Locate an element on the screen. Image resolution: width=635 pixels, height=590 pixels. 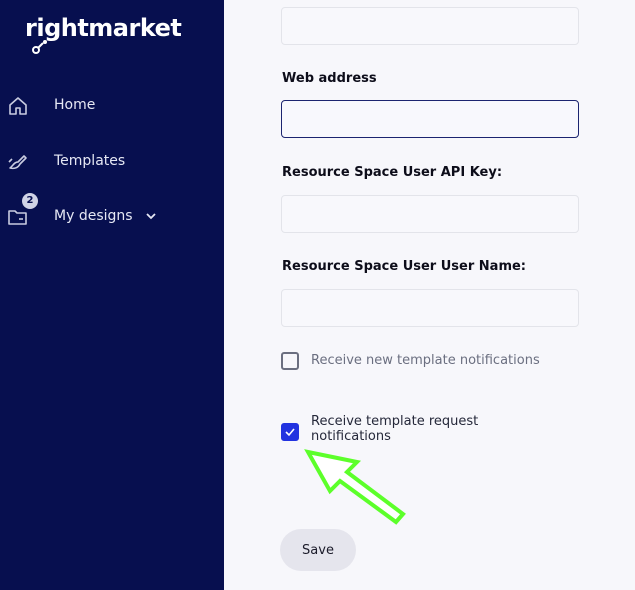
designs-count-badge: 2 is located at coordinates (30, 201).